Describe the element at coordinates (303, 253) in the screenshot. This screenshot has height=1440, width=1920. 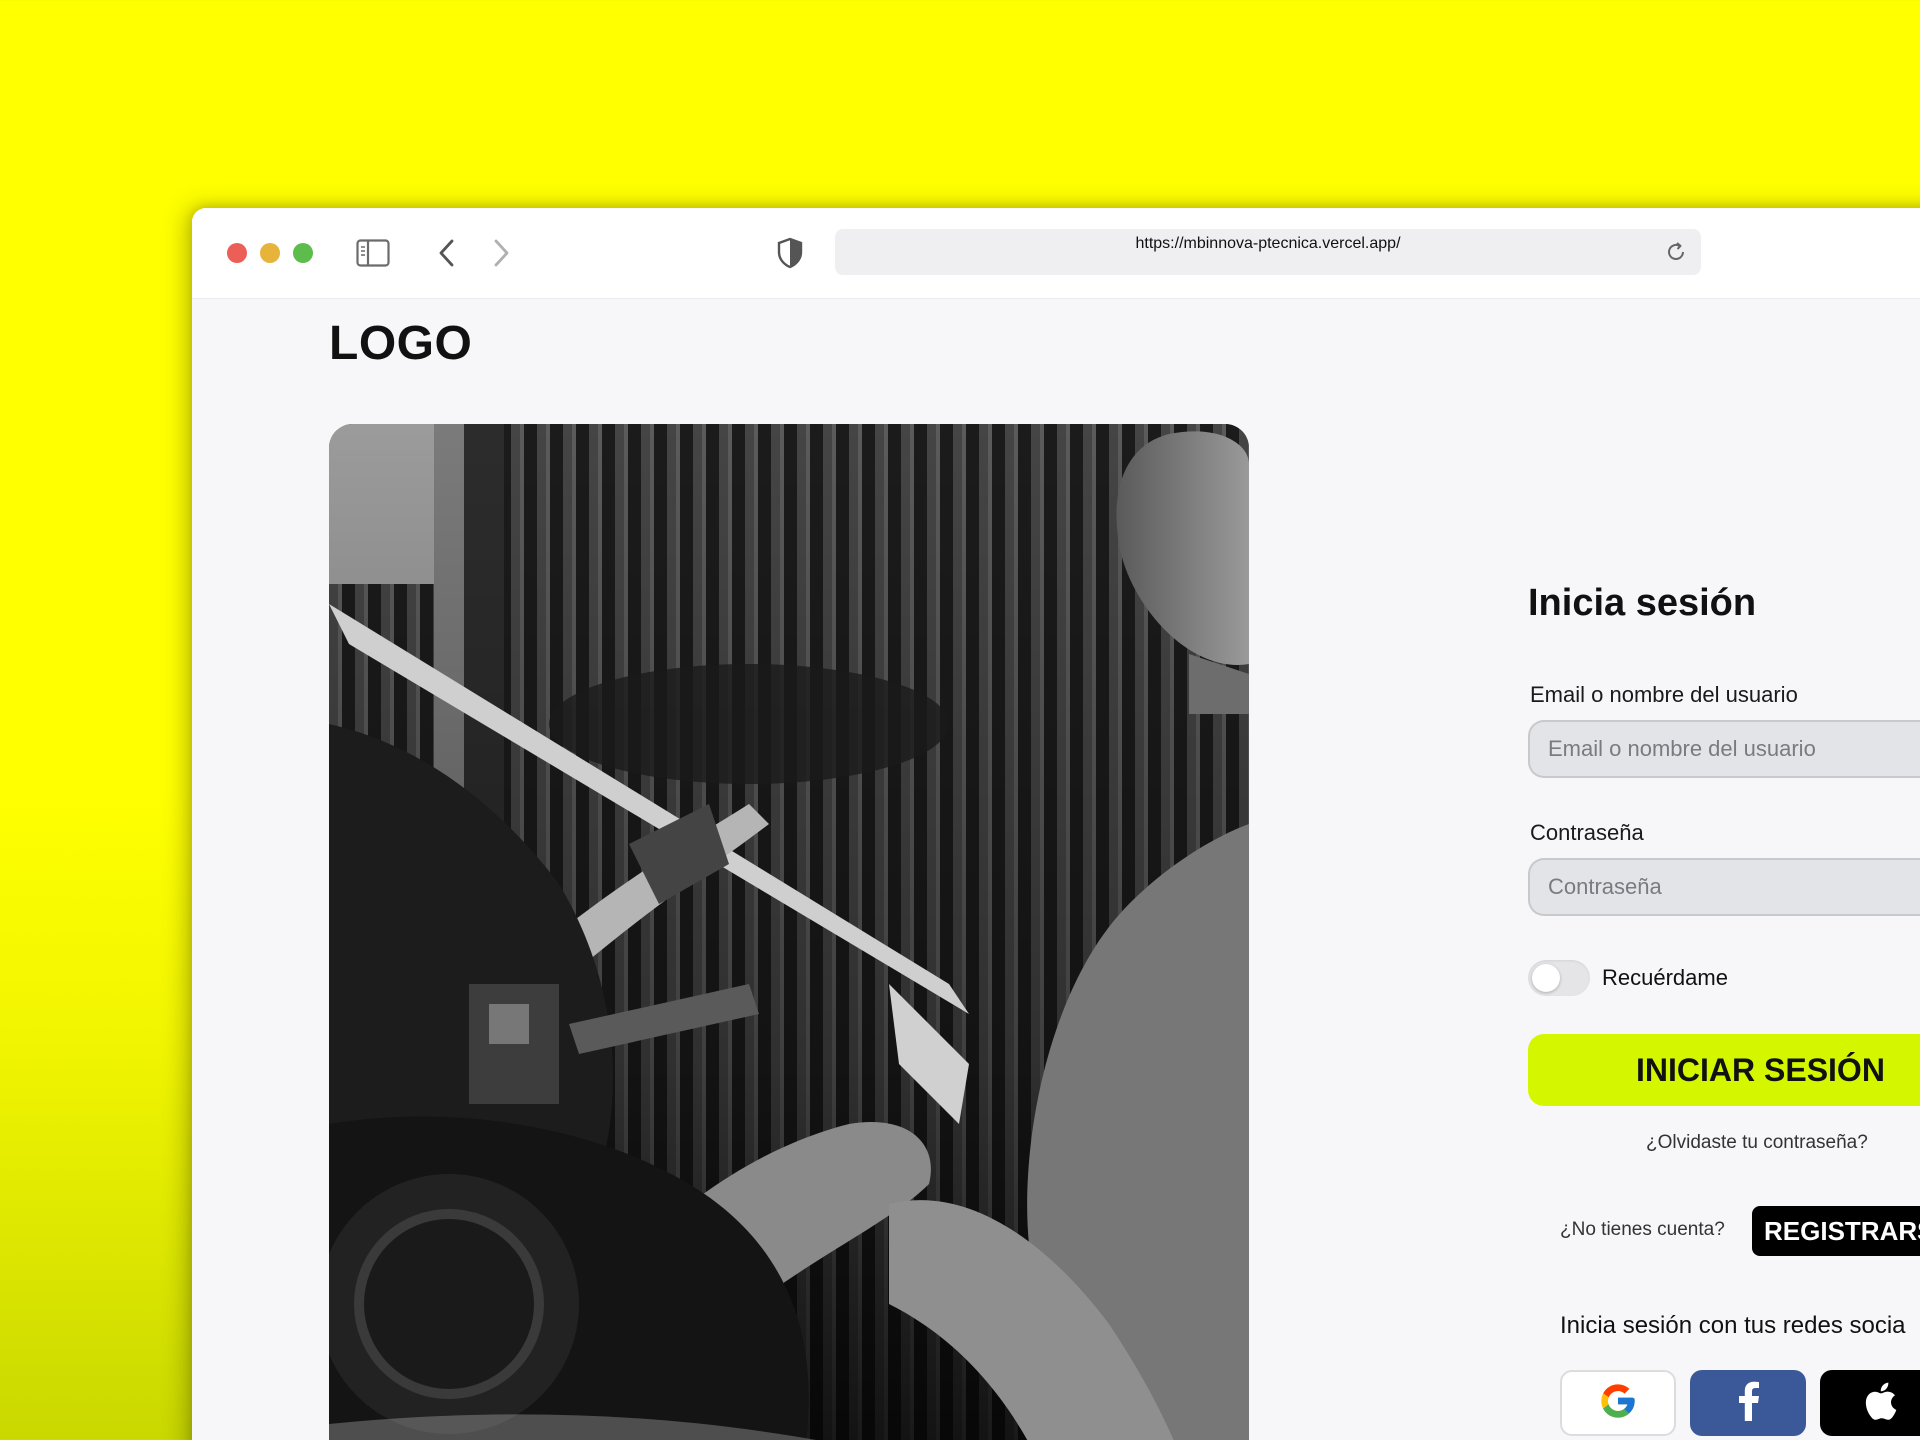
I see `zoom-window-button` at that location.